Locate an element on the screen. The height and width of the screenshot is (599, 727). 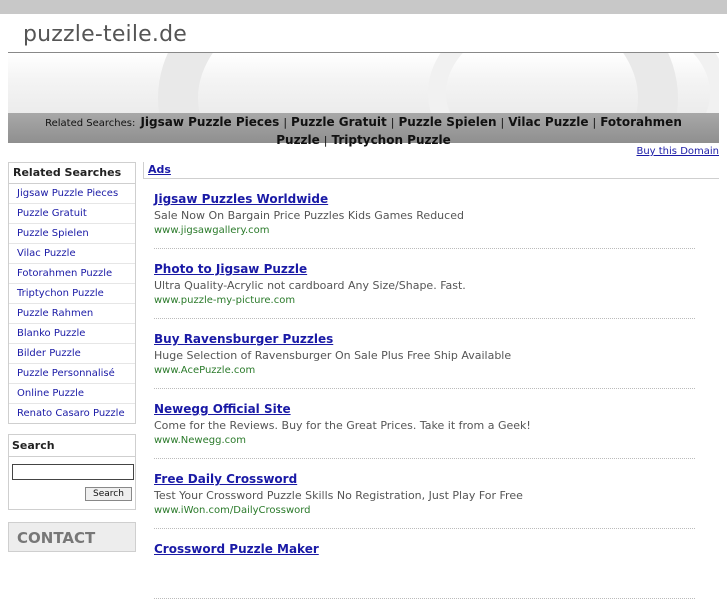
ad-title-link: Newegg Official Site is located at coordinates (222, 409).